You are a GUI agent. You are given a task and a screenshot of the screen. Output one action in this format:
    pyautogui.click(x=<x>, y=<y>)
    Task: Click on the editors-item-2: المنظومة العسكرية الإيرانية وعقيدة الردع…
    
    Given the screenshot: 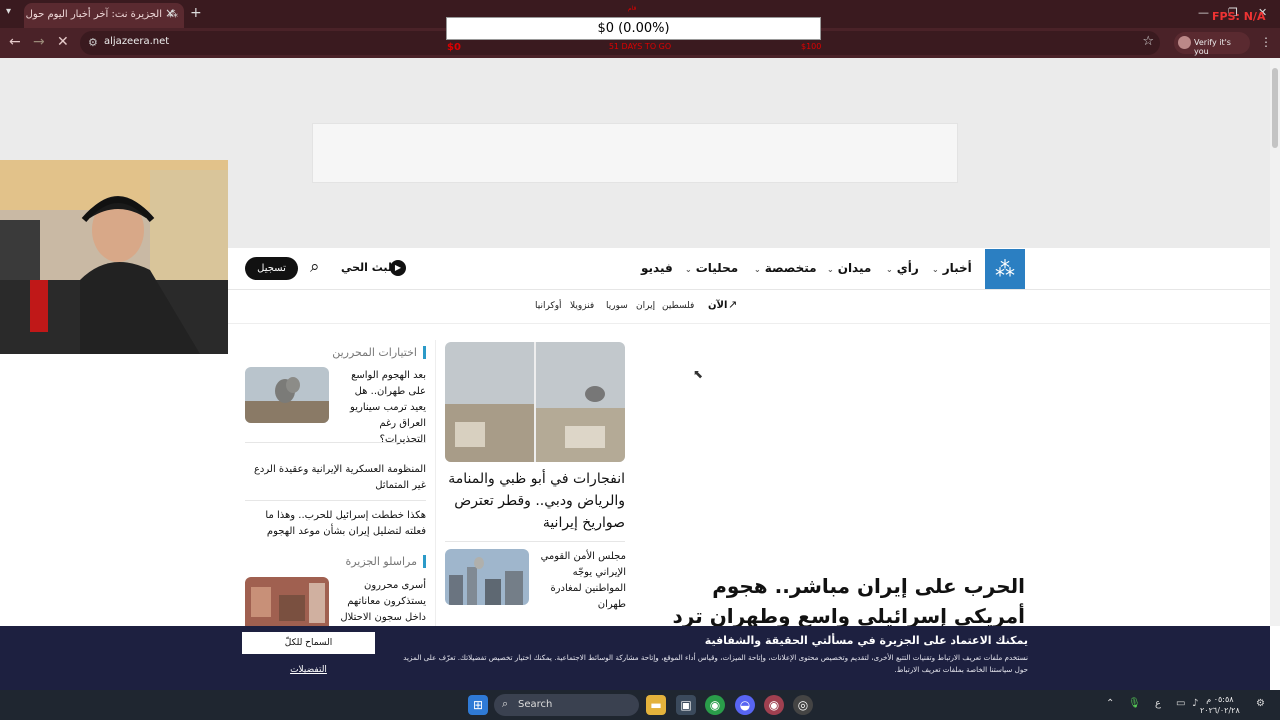 What is the action you would take?
    pyautogui.click(x=335, y=478)
    